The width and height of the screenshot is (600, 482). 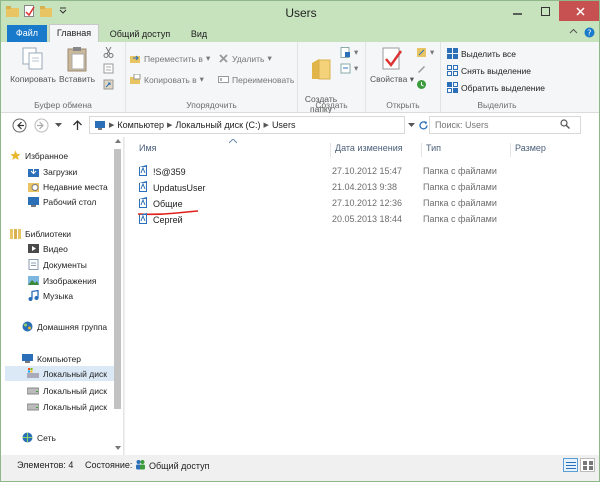 What do you see at coordinates (140, 125) in the screenshot?
I see `breadcrumb-computer: Компьютер` at bounding box center [140, 125].